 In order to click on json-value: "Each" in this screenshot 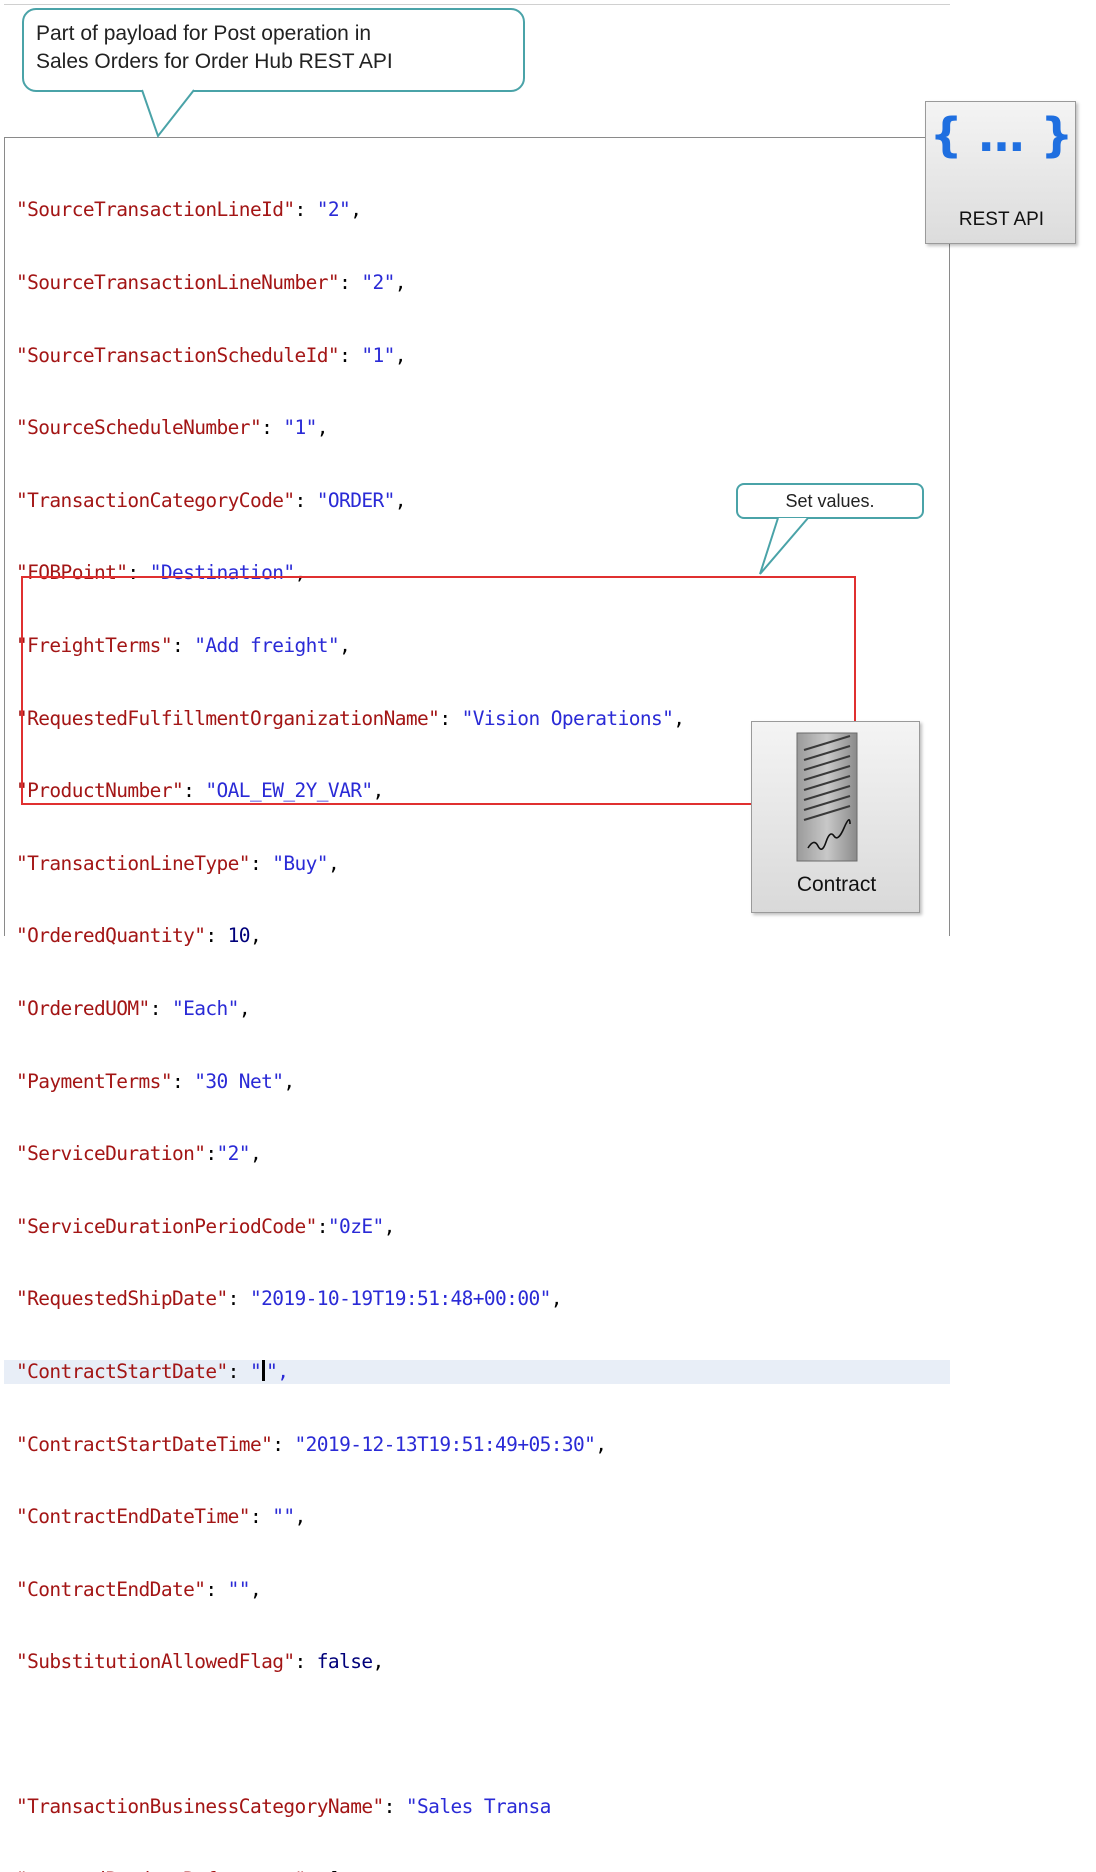, I will do `click(205, 1008)`.